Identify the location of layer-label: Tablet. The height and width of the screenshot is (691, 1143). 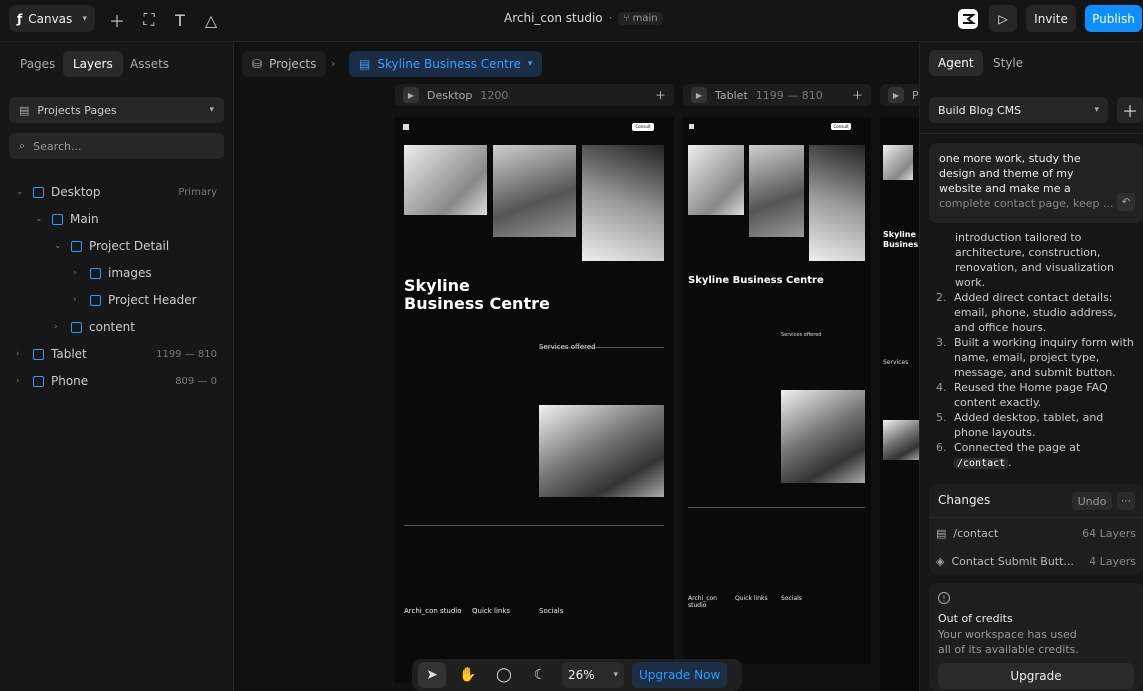
(69, 354).